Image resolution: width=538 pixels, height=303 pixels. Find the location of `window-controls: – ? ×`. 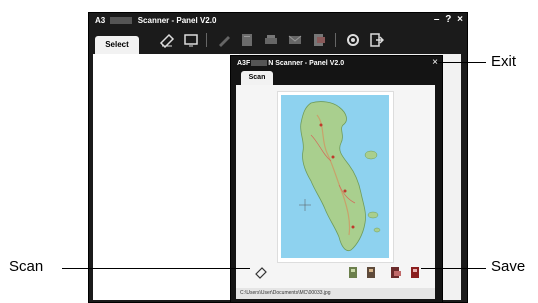

window-controls: – ? × is located at coordinates (447, 19).